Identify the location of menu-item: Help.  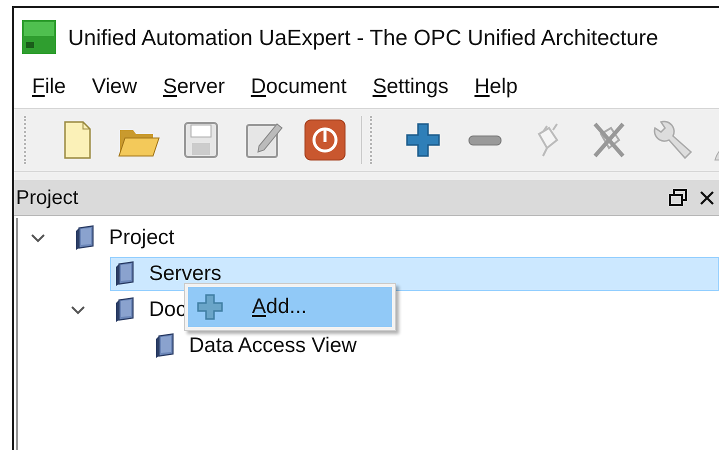
(496, 87).